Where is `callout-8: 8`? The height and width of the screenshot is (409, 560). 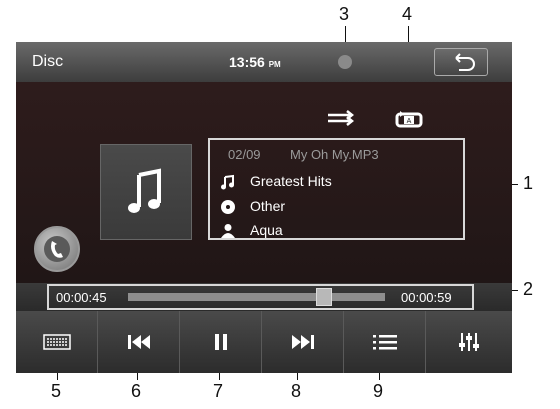
callout-8: 8 is located at coordinates (296, 391).